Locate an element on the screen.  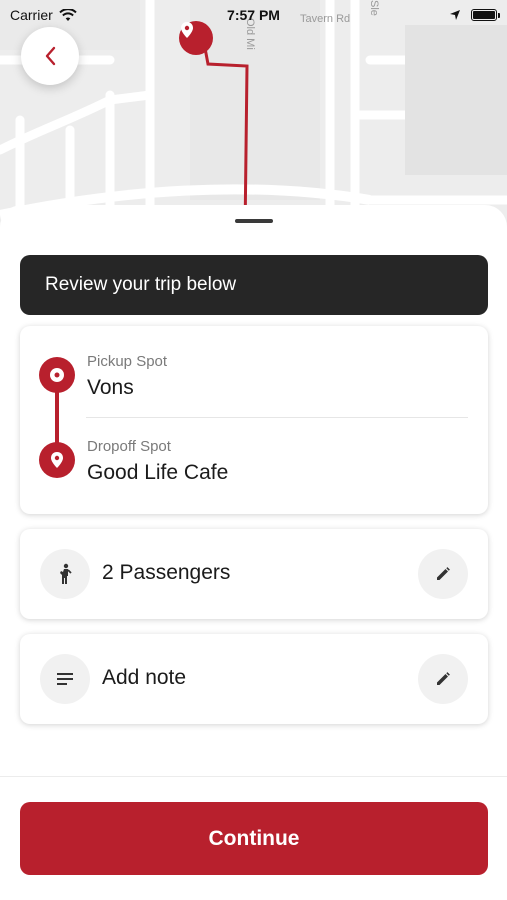
add-note-text: Add note is located at coordinates (144, 677).